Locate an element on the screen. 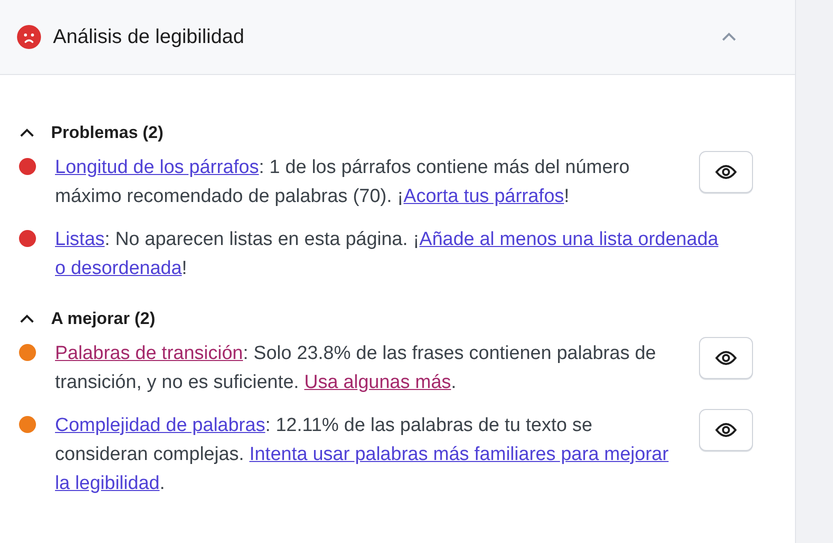 Image resolution: width=833 pixels, height=543 pixels. text-link: Palabras de transición is located at coordinates (149, 353).